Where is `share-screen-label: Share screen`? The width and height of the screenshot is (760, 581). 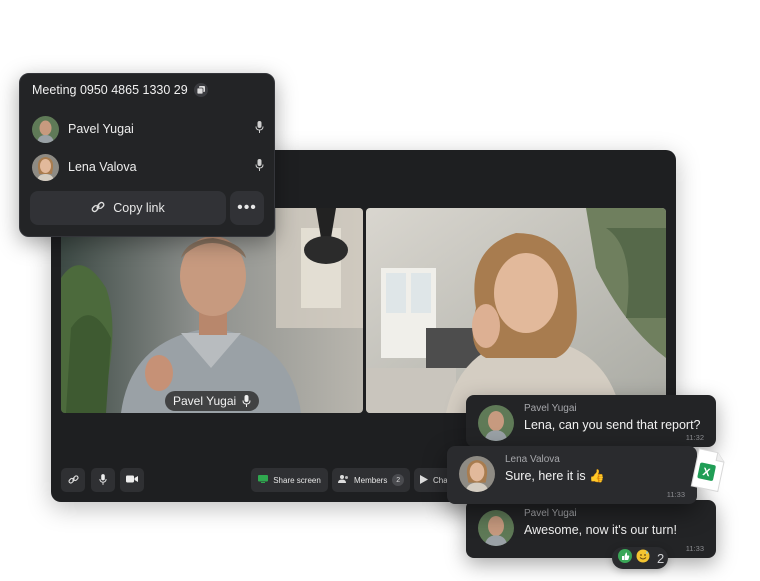 share-screen-label: Share screen is located at coordinates (297, 480).